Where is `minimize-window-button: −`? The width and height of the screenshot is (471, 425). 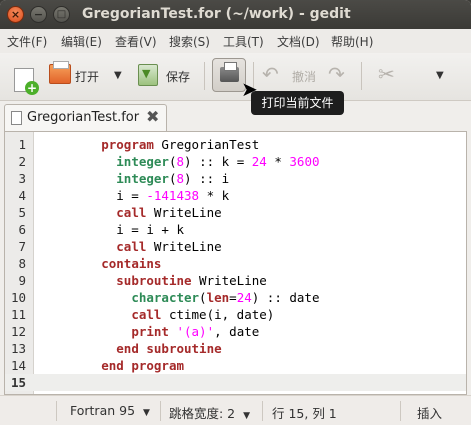
minimize-window-button: − is located at coordinates (38, 14).